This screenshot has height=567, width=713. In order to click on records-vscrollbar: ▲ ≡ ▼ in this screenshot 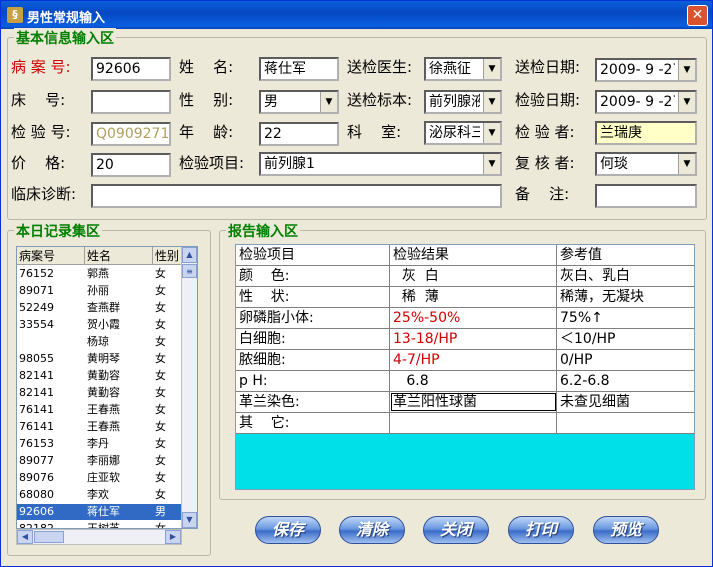, I will do `click(189, 387)`.